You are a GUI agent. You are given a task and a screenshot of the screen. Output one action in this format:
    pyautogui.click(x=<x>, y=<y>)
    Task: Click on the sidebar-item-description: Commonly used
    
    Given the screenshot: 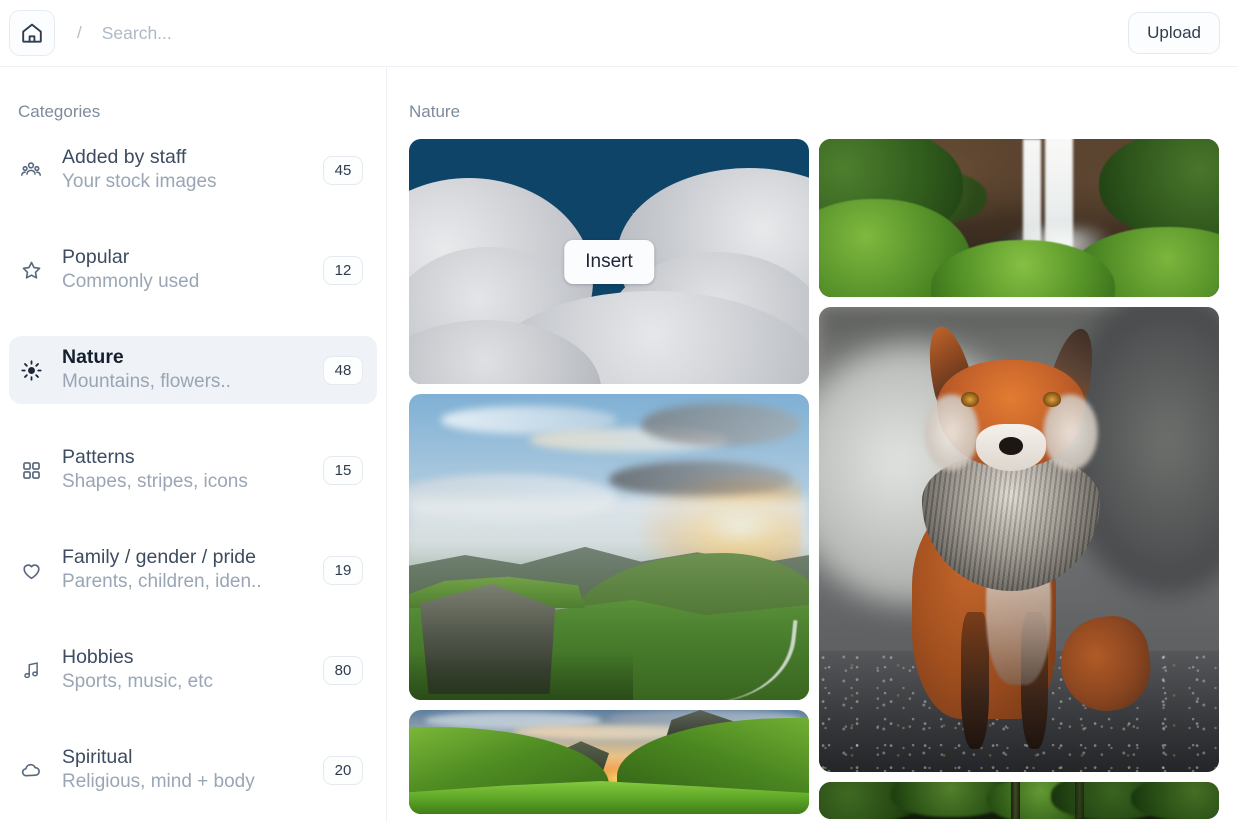 What is the action you would take?
    pyautogui.click(x=131, y=282)
    